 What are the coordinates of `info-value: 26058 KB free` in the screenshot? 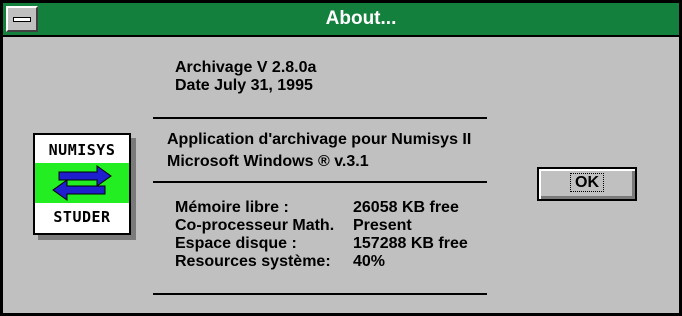 It's located at (406, 207).